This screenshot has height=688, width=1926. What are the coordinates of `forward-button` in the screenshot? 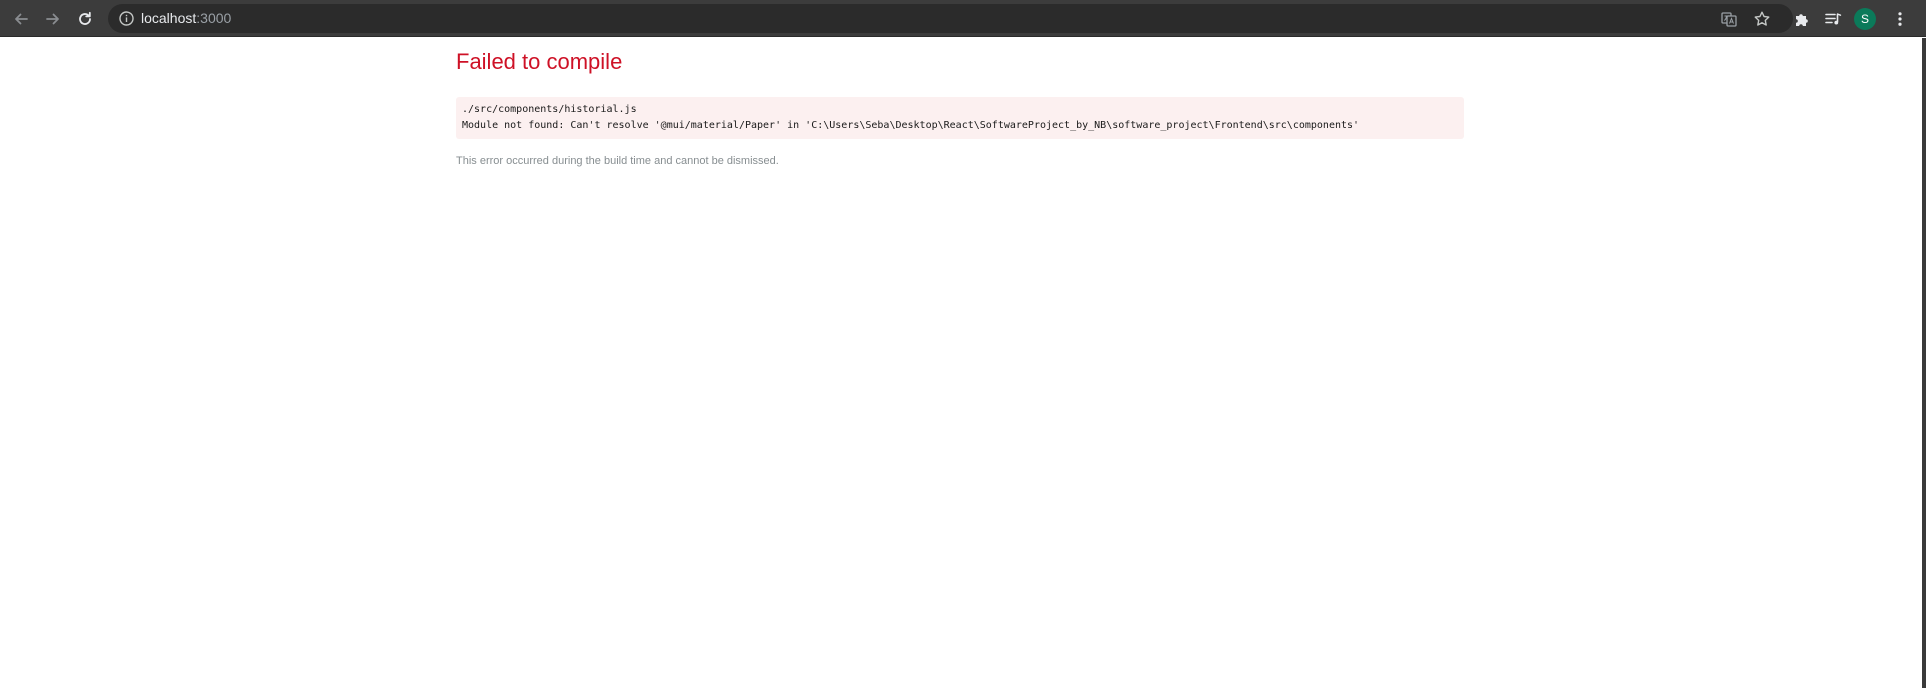 It's located at (53, 19).